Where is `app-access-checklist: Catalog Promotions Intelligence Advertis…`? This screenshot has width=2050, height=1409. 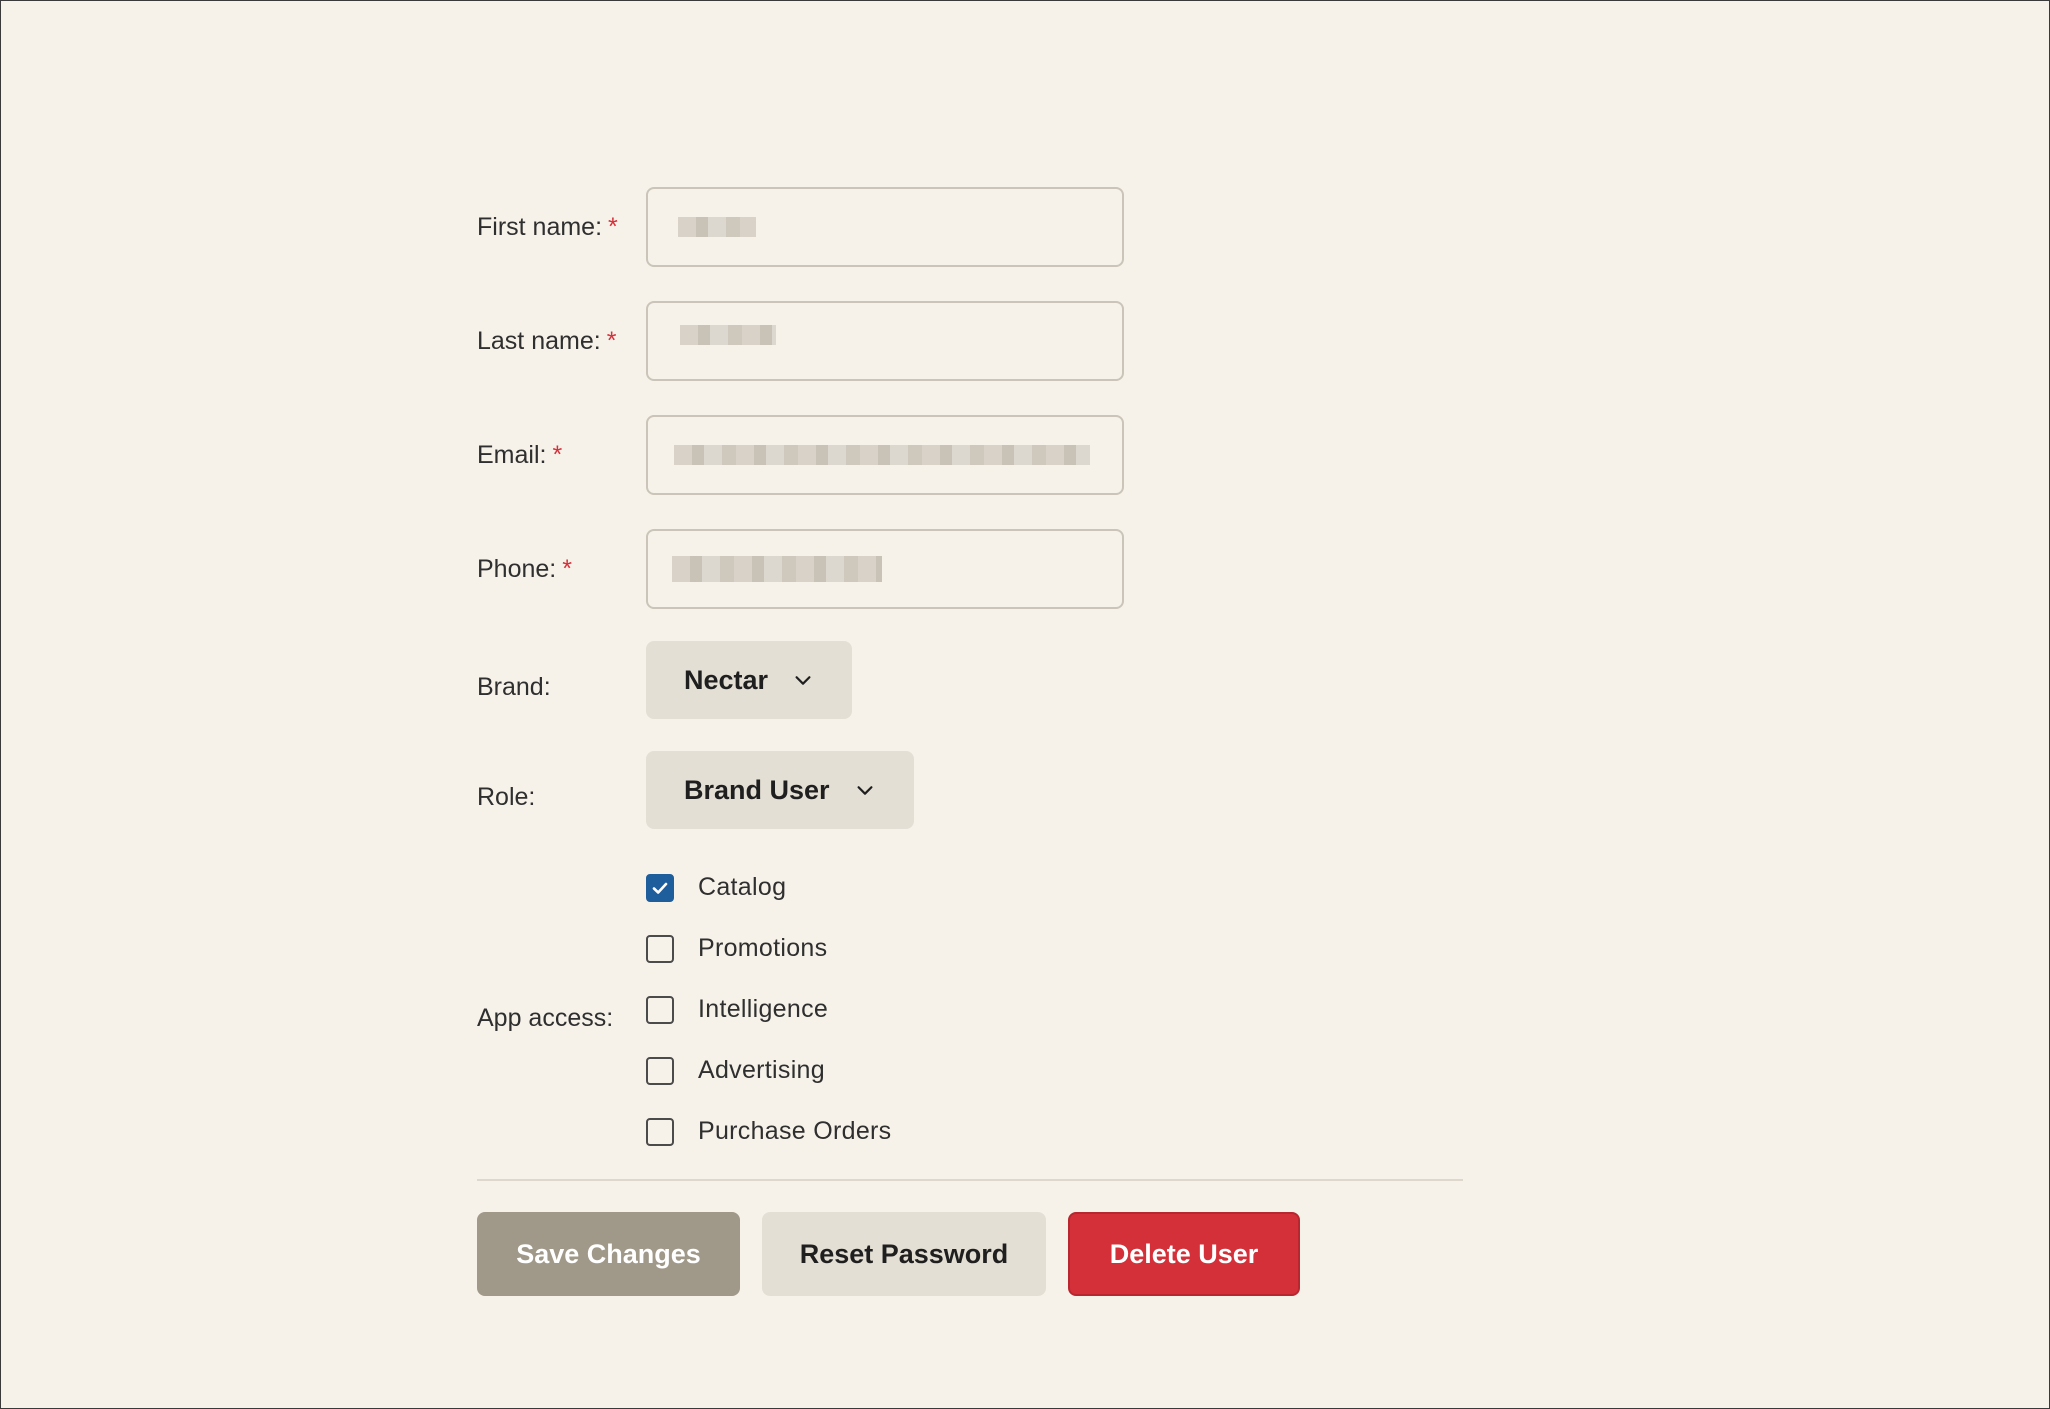 app-access-checklist: Catalog Promotions Intelligence Advertis… is located at coordinates (768, 1009).